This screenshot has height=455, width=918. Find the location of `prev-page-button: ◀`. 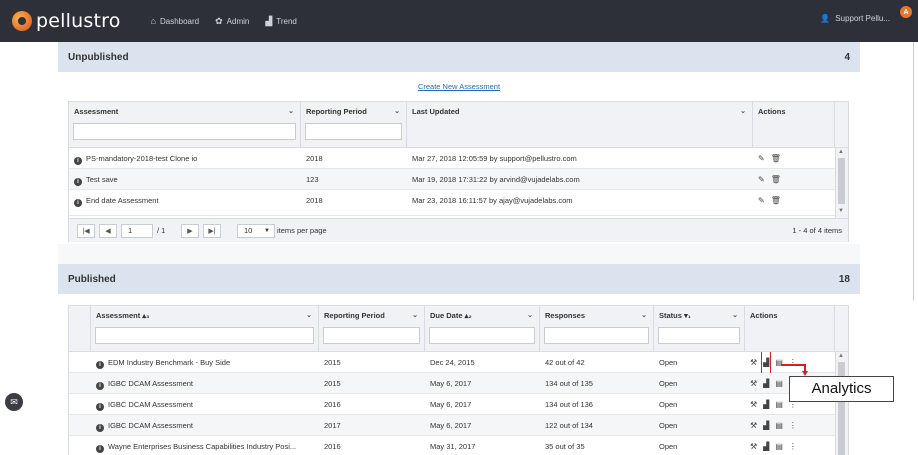

prev-page-button: ◀ is located at coordinates (108, 231).